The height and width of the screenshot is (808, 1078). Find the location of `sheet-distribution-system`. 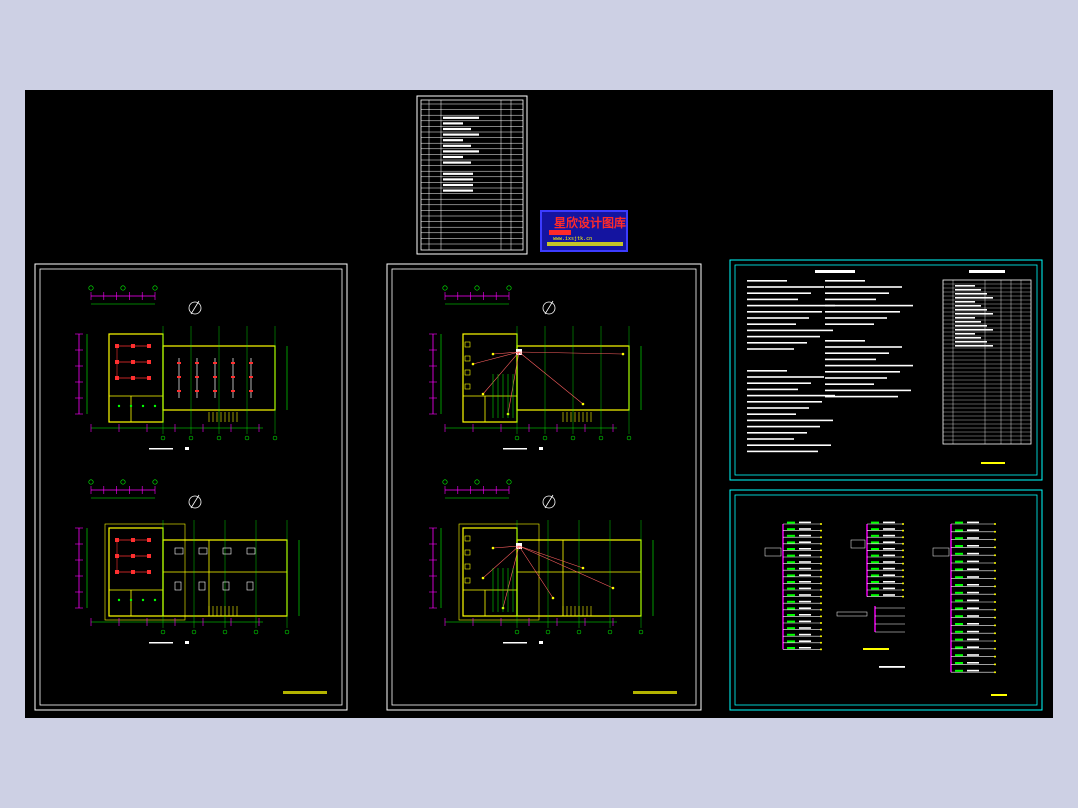

sheet-distribution-system is located at coordinates (886, 600).